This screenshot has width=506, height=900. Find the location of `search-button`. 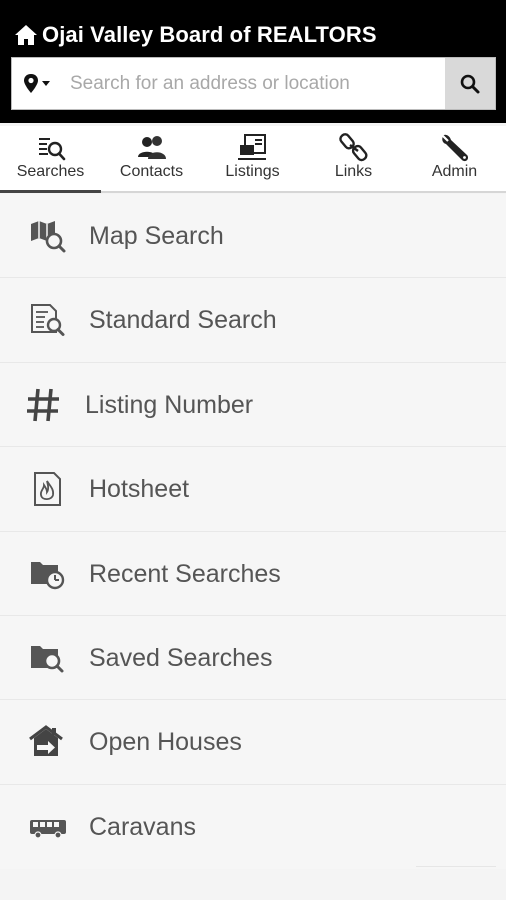

search-button is located at coordinates (470, 83).